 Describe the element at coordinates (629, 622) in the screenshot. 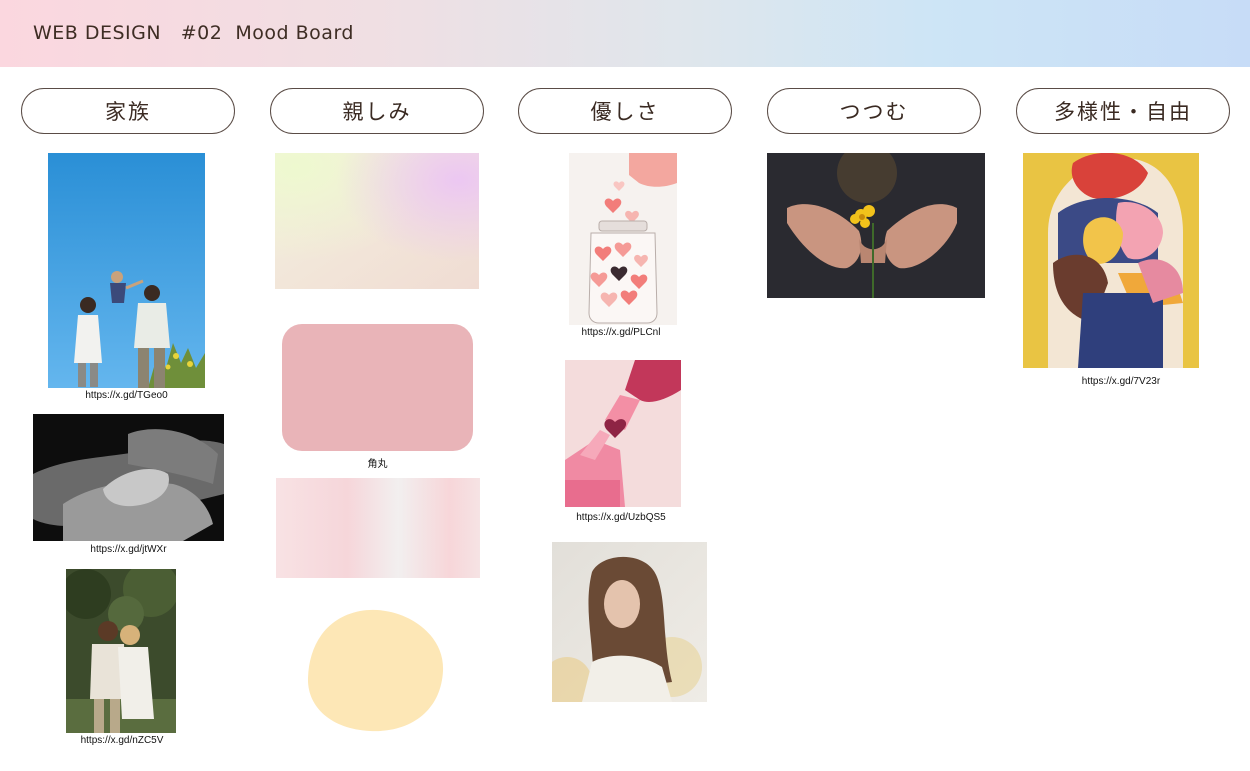

I see `kindness-portrait-photo` at that location.